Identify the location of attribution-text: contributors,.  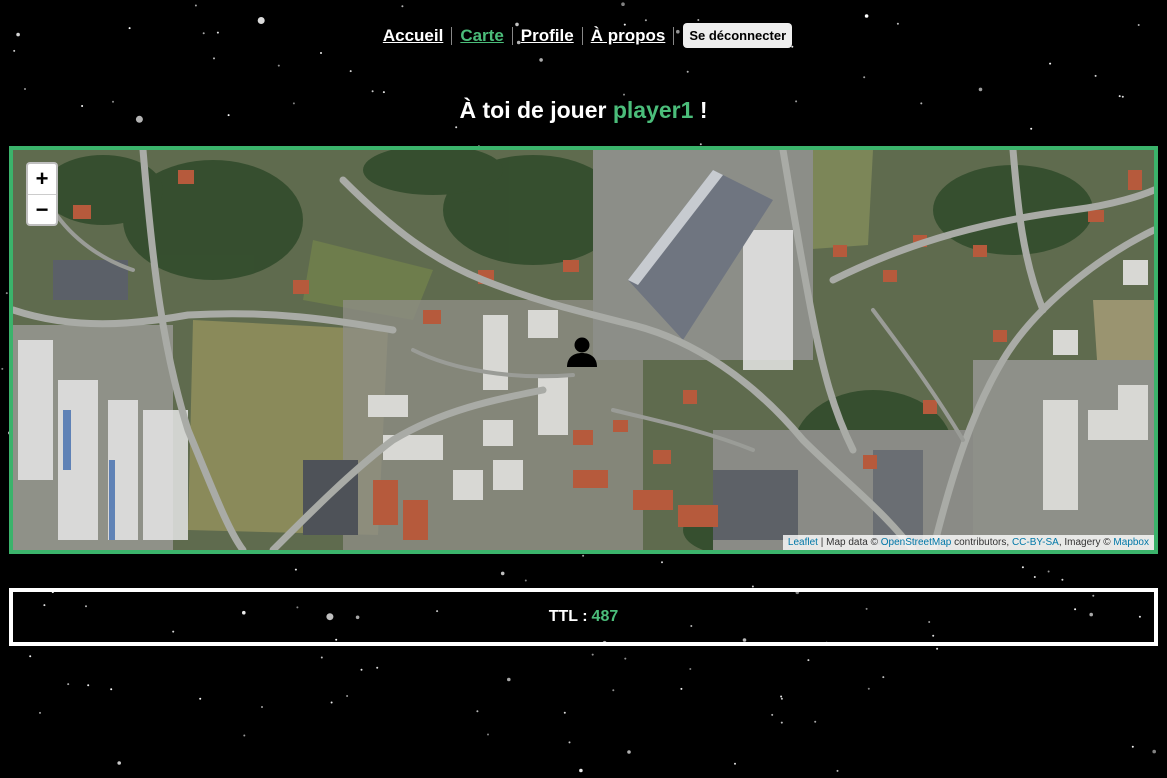
(981, 542).